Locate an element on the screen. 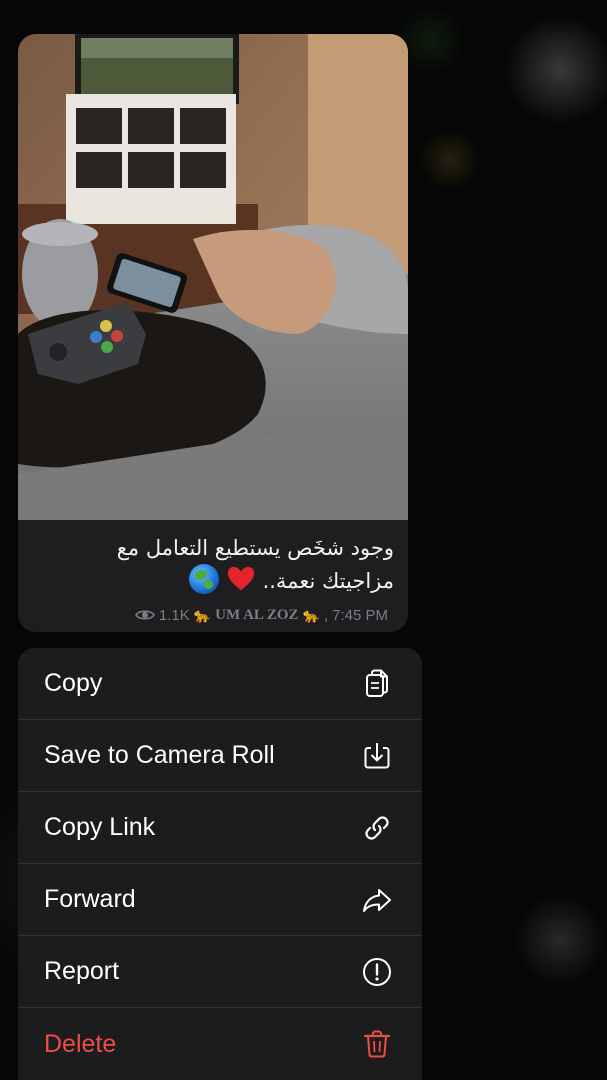 Image resolution: width=607 pixels, height=1080 pixels. trash-icon is located at coordinates (377, 1044).